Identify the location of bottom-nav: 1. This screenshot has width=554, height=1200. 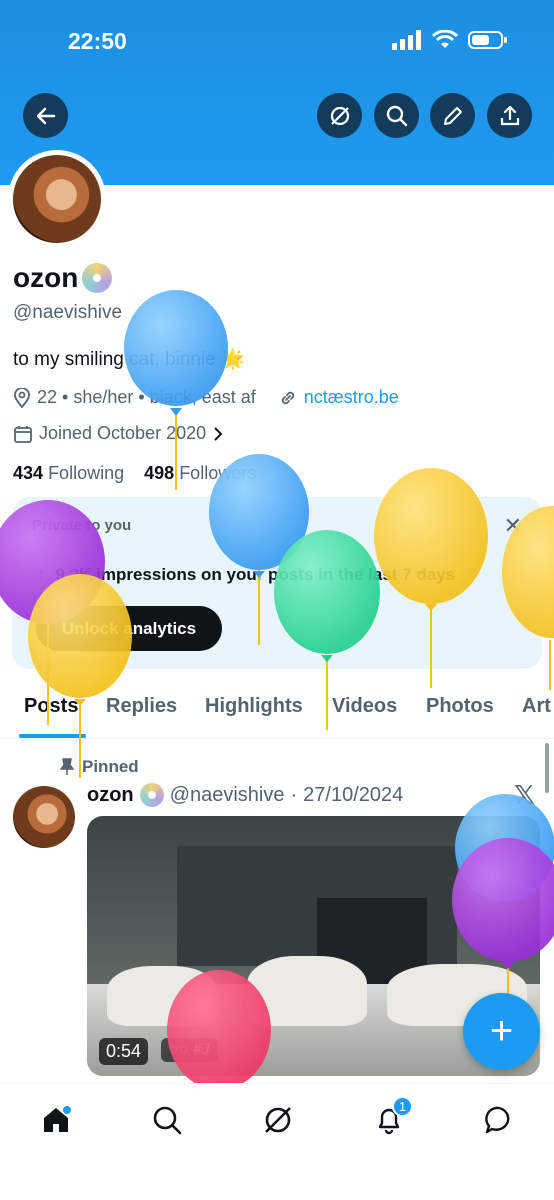
(277, 1141).